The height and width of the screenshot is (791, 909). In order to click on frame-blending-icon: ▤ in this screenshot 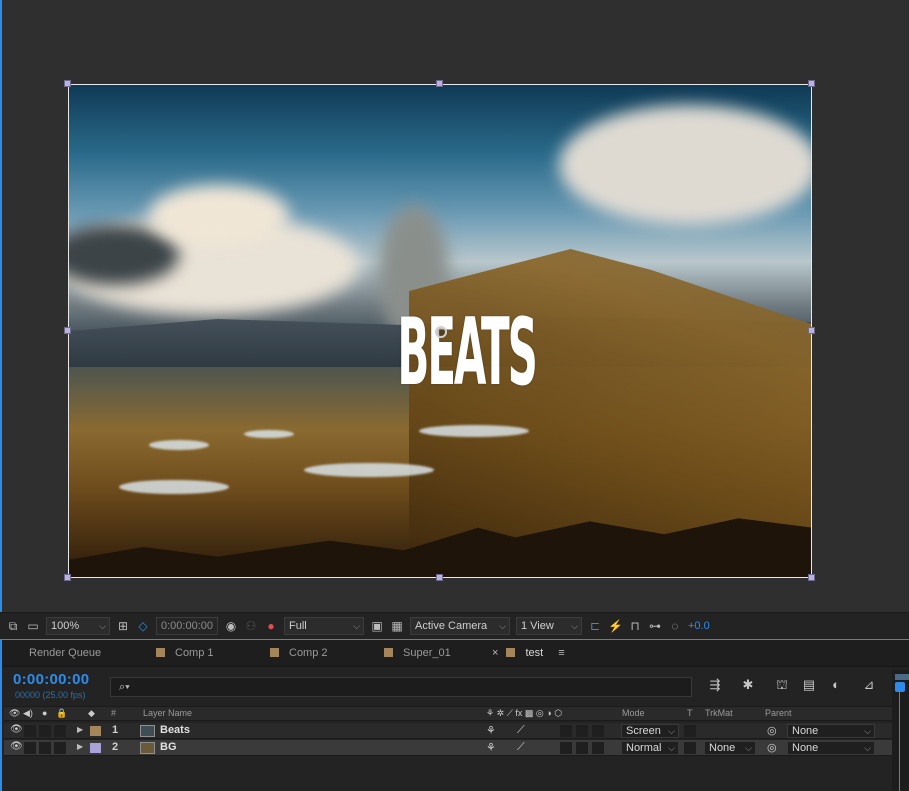, I will do `click(809, 685)`.